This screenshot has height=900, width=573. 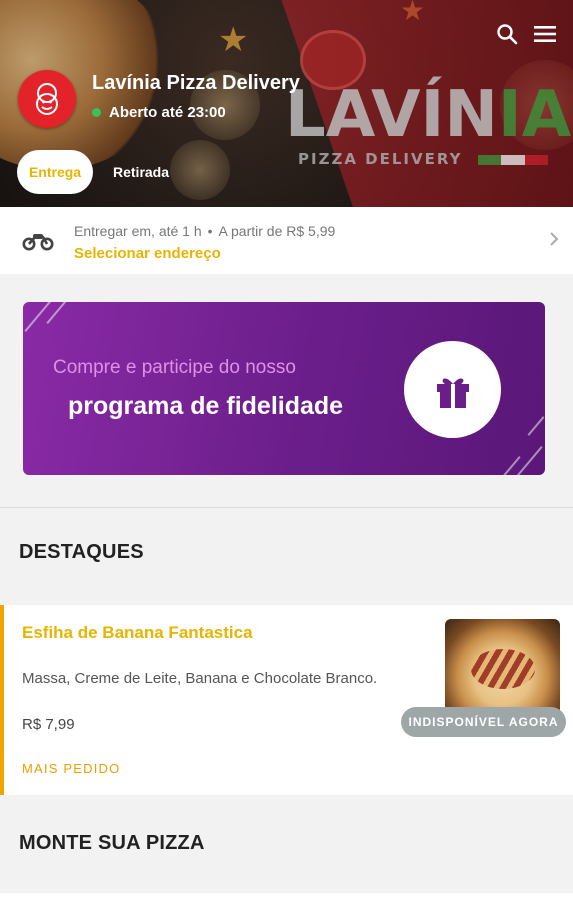 I want to click on delivery-fee: A partir de R$ 5,99, so click(x=277, y=231).